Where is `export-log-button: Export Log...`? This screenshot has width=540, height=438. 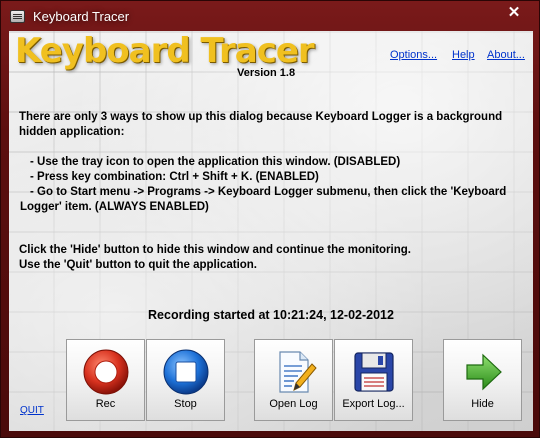 export-log-button: Export Log... is located at coordinates (373, 380).